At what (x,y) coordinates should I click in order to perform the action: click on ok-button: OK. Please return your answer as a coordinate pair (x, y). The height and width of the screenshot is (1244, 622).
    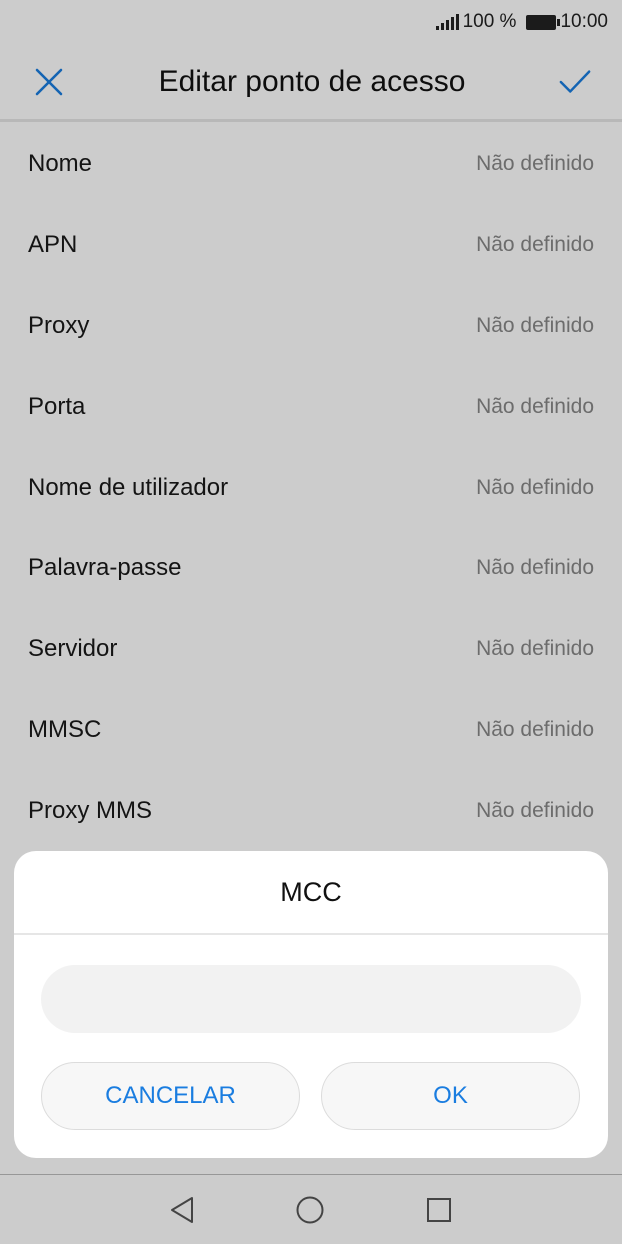
    Looking at the image, I should click on (450, 1096).